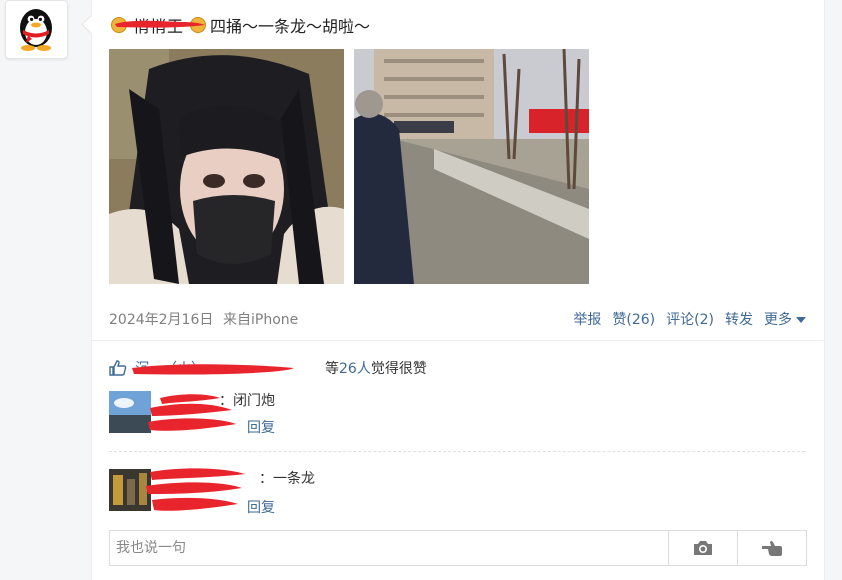  Describe the element at coordinates (457, 413) in the screenshot. I see `comment-item: ：闭门炮 回复` at that location.